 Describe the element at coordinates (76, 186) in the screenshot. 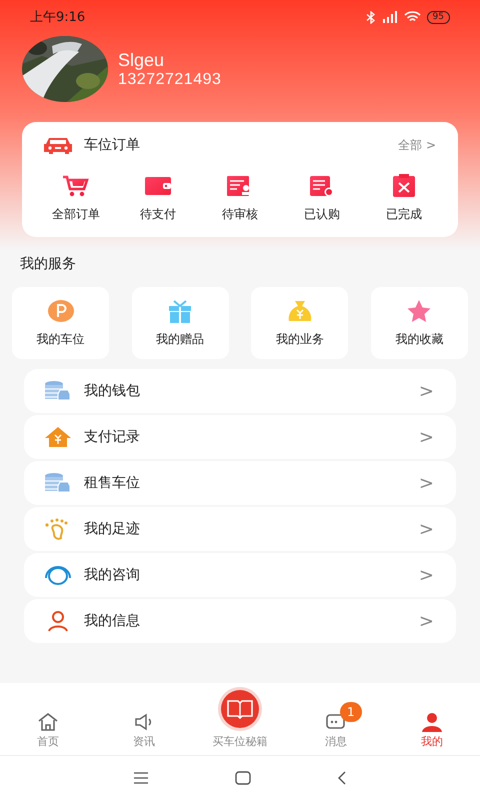

I see `cart-icon` at that location.